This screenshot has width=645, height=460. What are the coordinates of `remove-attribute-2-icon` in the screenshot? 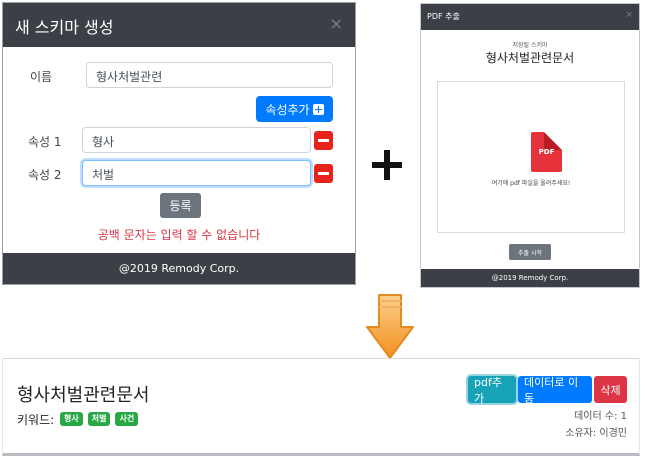 It's located at (323, 173).